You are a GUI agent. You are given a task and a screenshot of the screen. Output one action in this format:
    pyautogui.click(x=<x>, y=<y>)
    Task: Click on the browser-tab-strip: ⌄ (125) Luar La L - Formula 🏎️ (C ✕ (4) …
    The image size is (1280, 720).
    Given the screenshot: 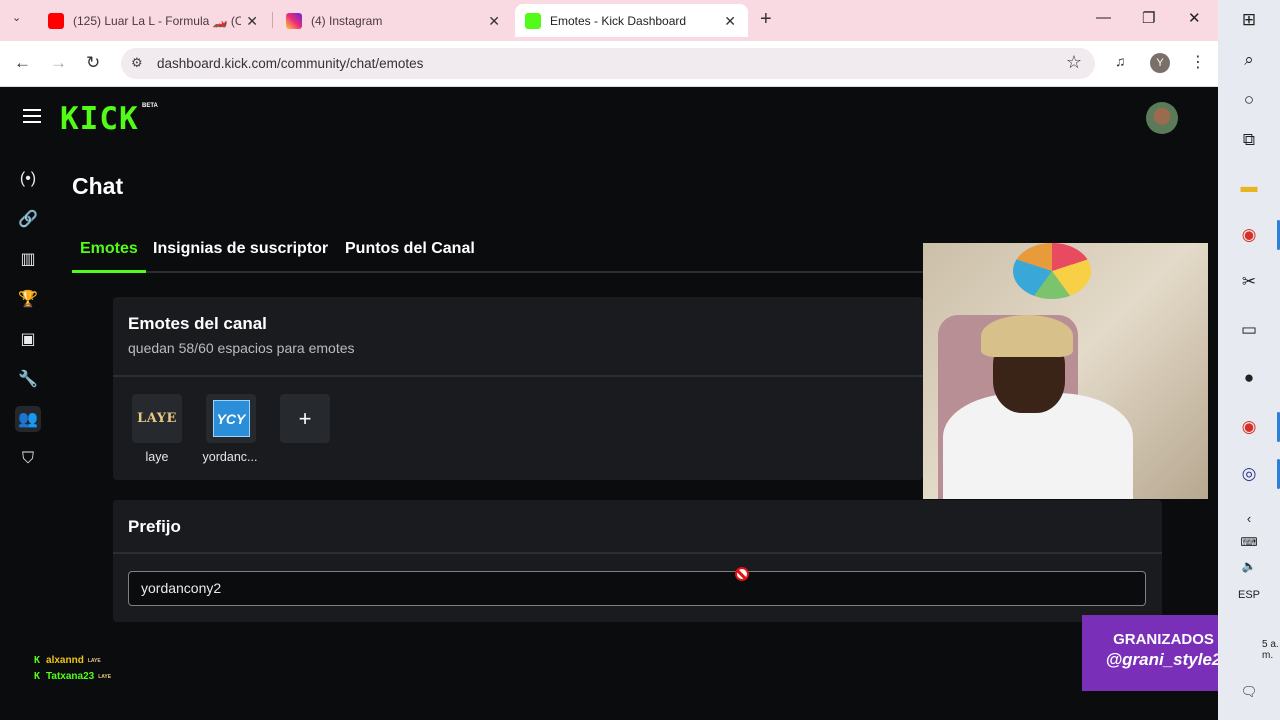 What is the action you would take?
    pyautogui.click(x=609, y=20)
    